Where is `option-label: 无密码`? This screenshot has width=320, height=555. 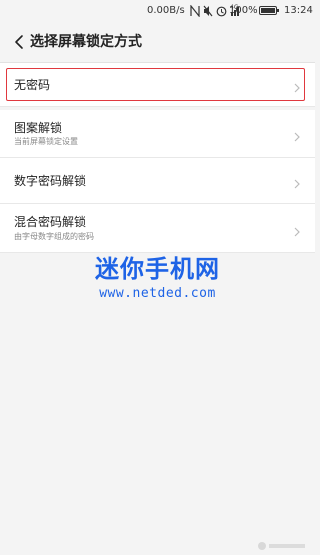 option-label: 无密码 is located at coordinates (32, 85).